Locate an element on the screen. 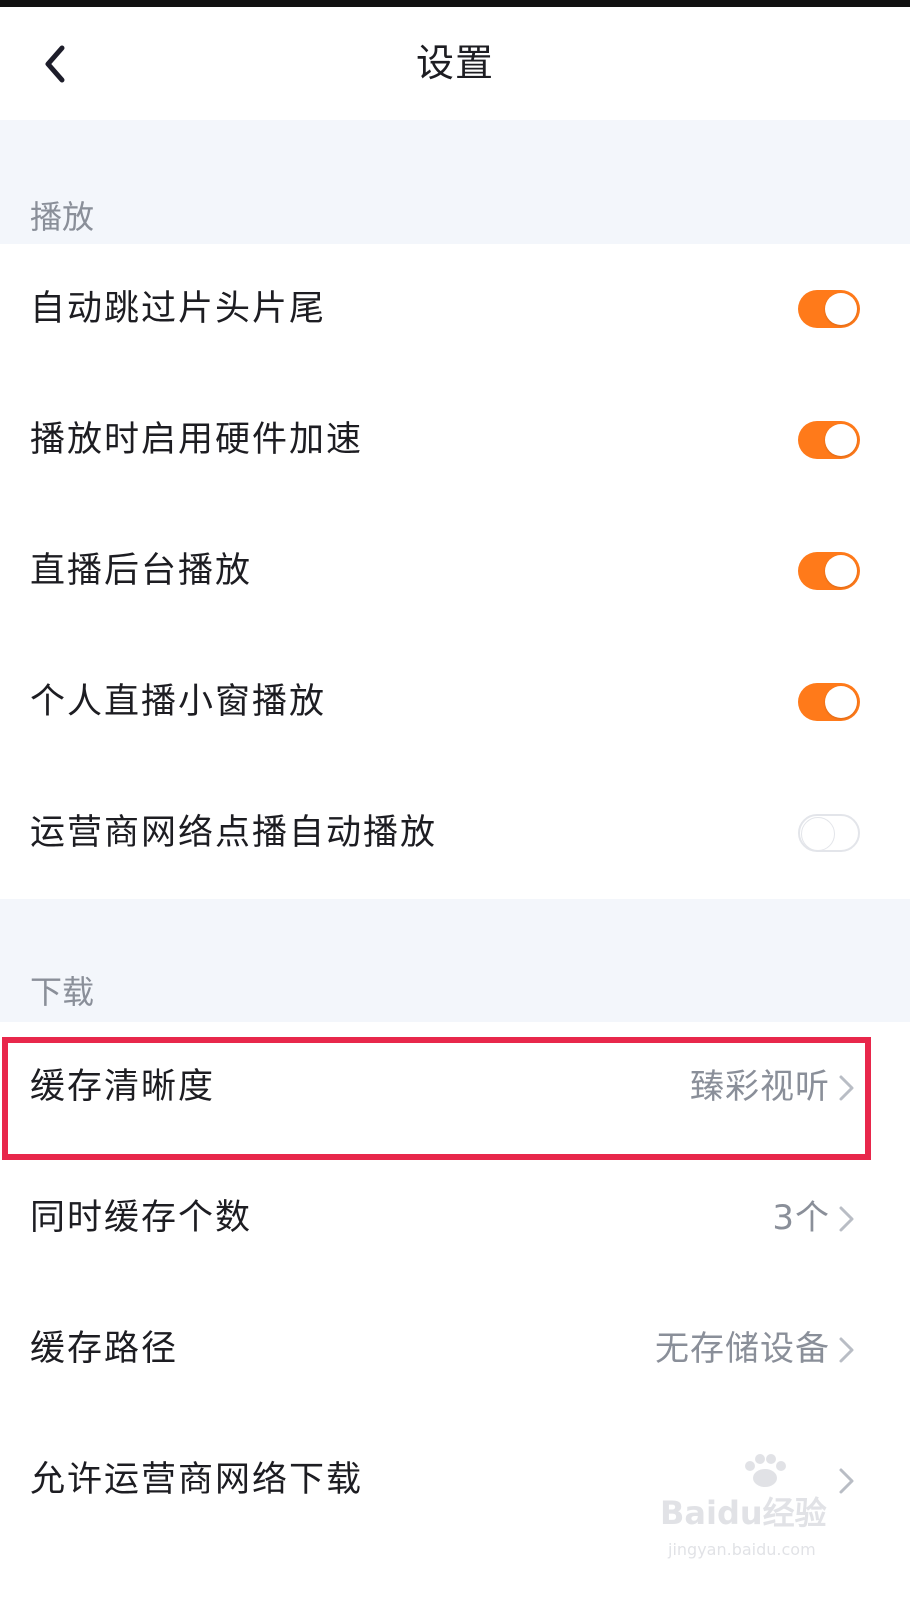  section-label-download: 下载 is located at coordinates (62, 992).